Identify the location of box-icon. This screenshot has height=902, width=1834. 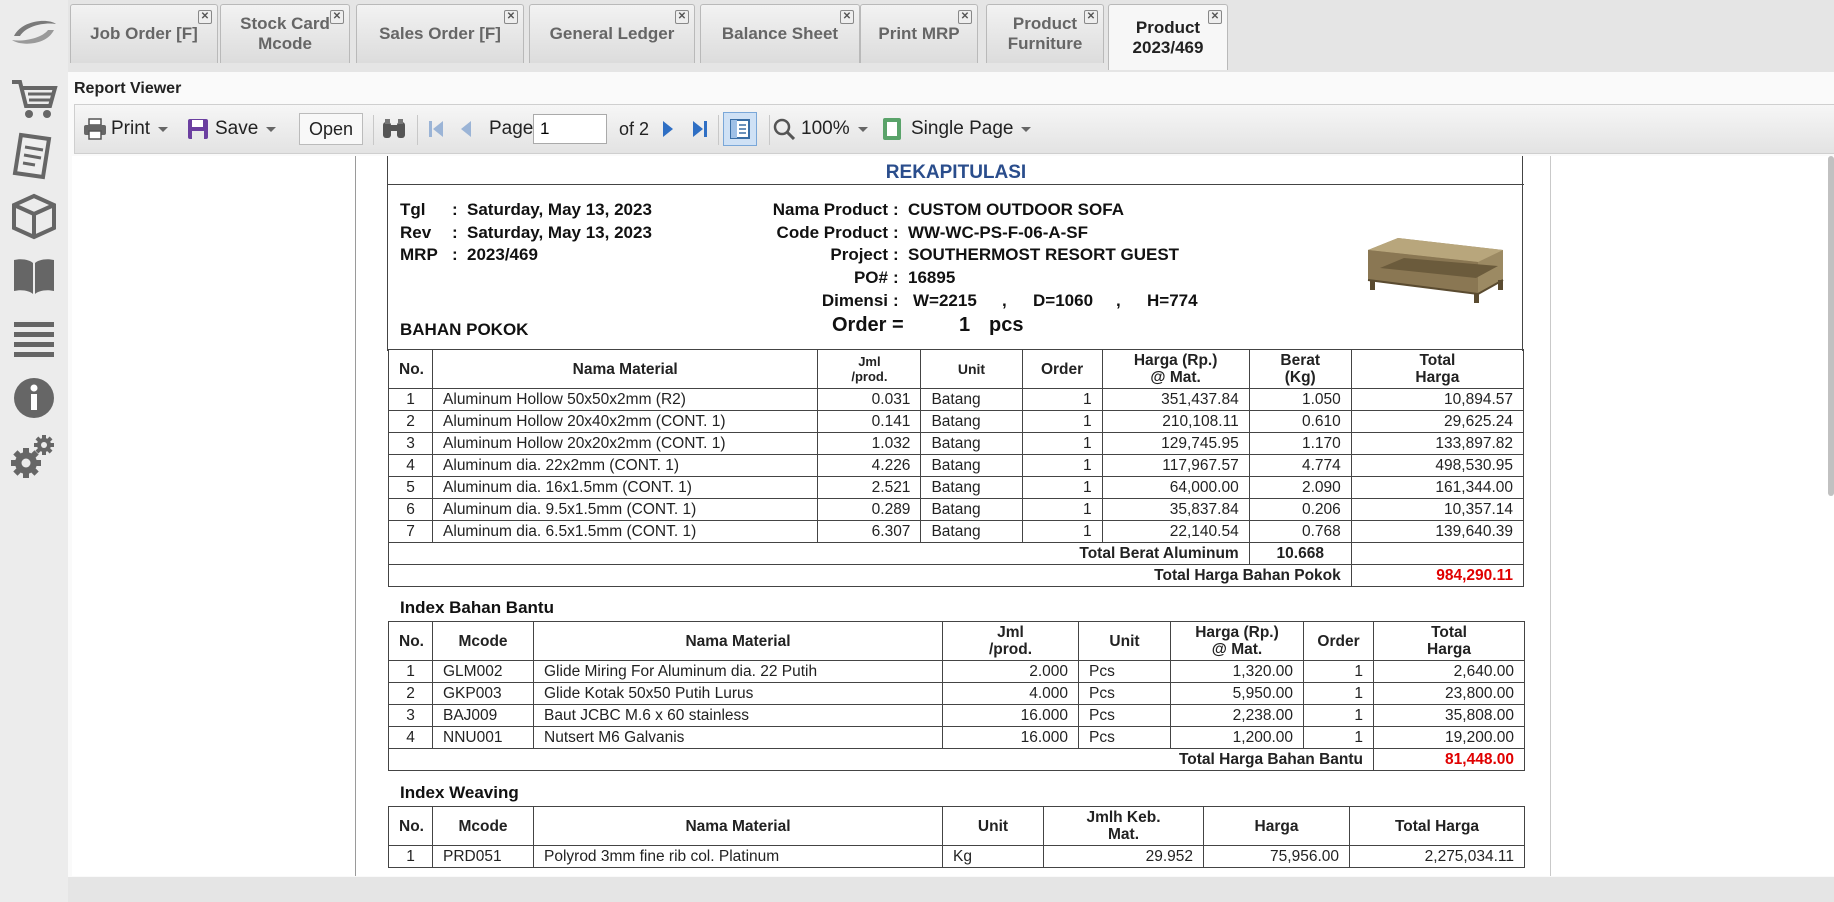
(34, 216).